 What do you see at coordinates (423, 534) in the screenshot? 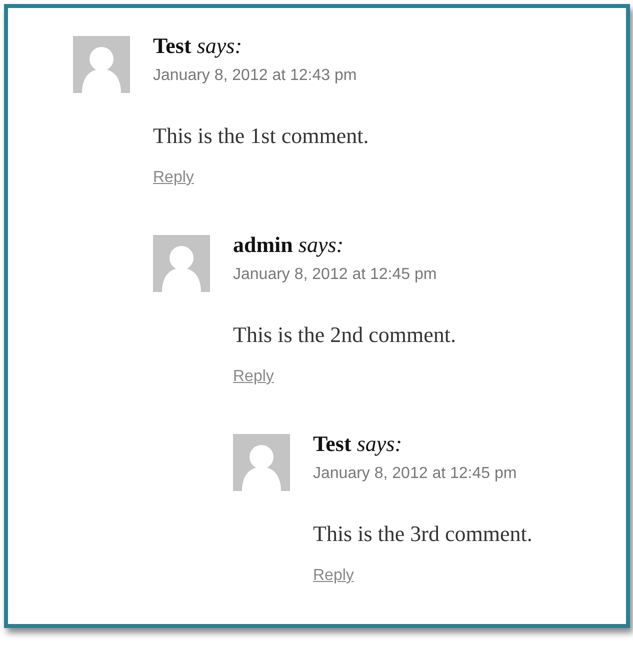
I see `comment-text: This is the 3rd comment.` at bounding box center [423, 534].